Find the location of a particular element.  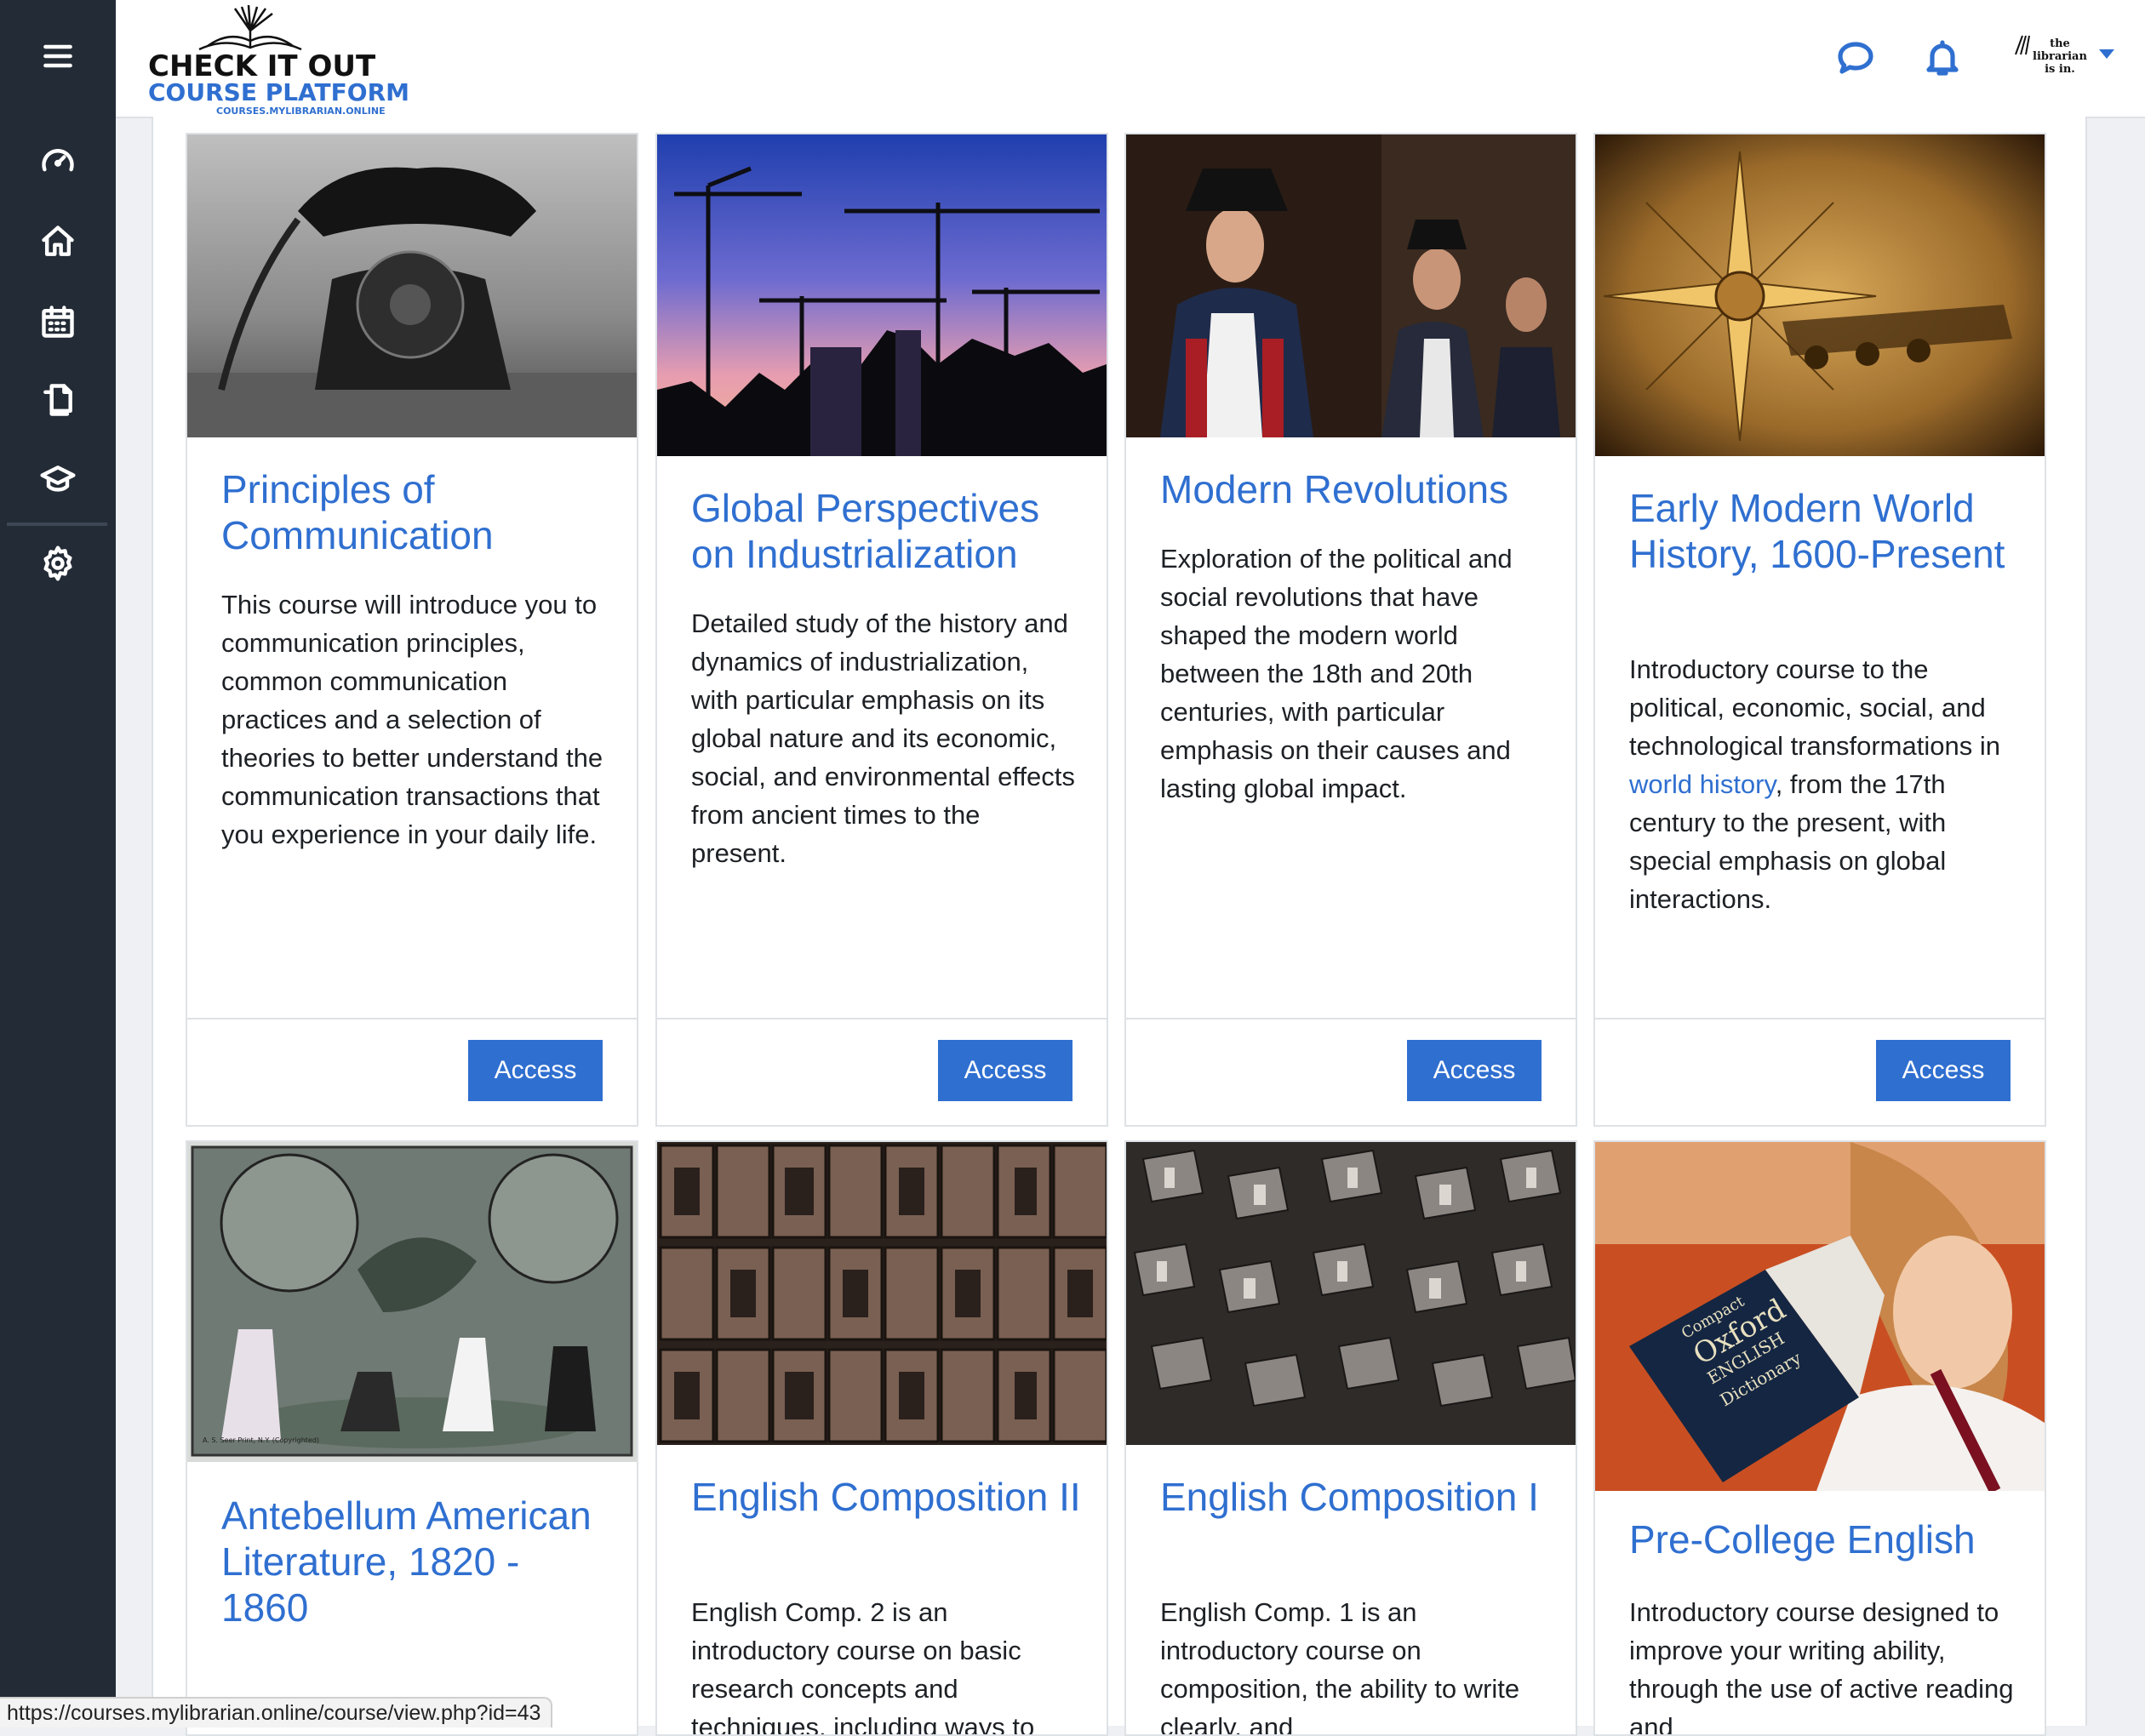

course-title: Pre-College English is located at coordinates (1825, 1539).